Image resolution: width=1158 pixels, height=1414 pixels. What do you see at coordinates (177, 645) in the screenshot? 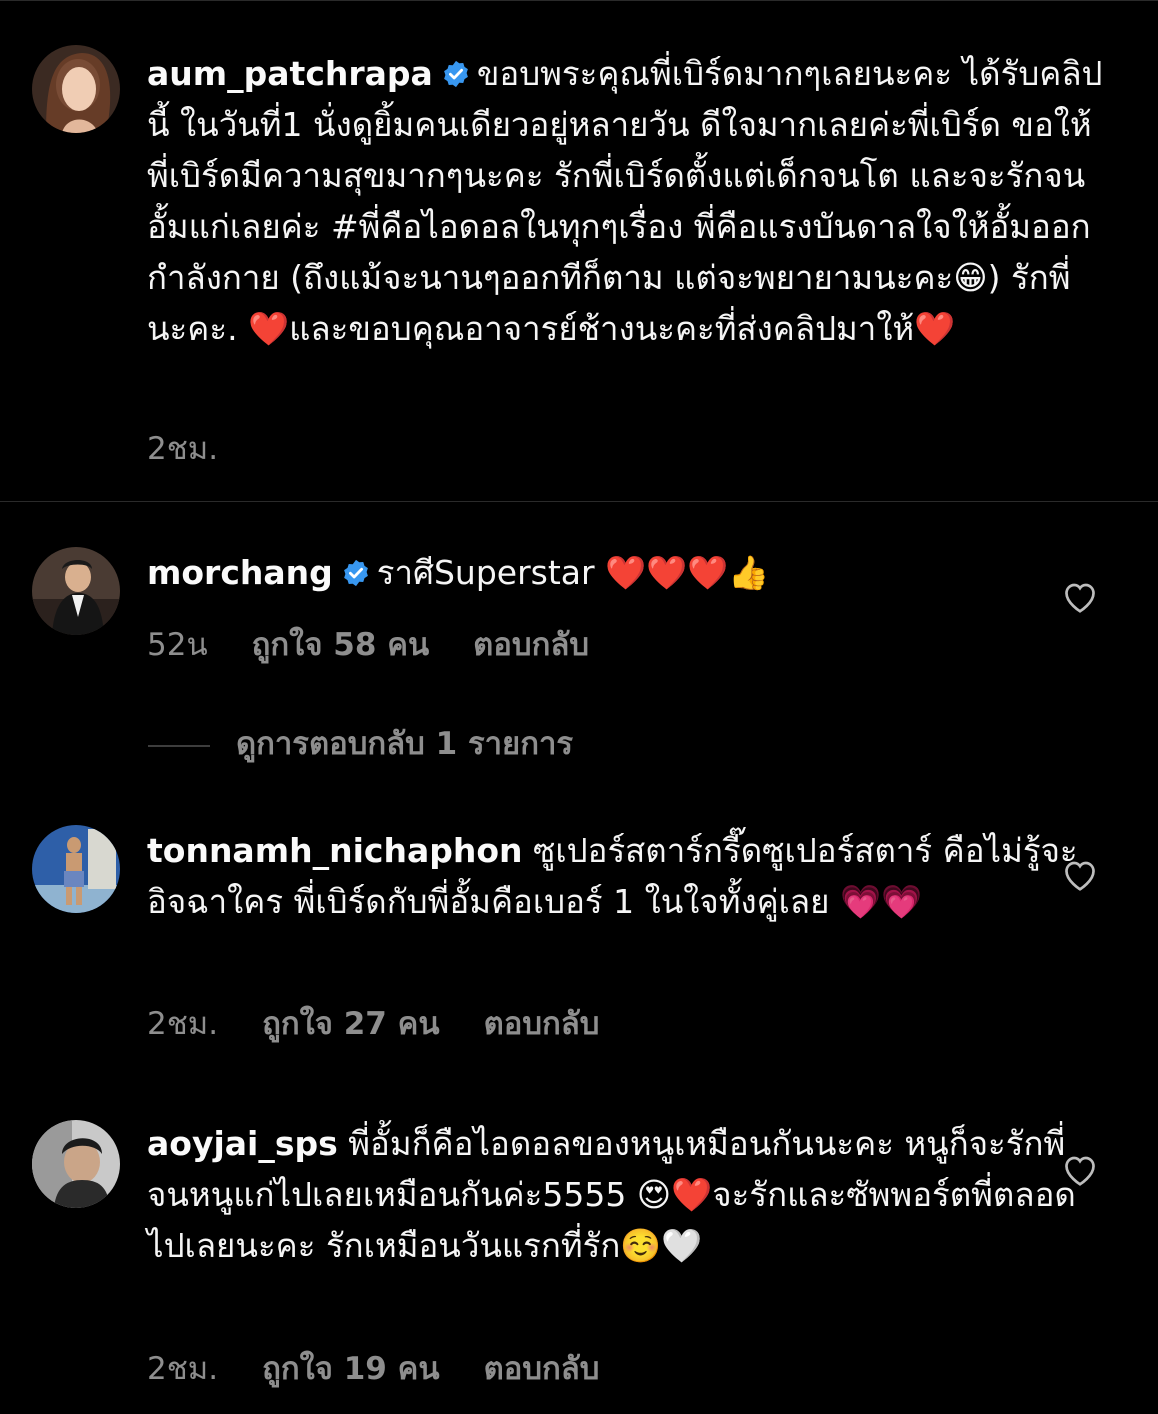
I see `timestamp: 52น` at bounding box center [177, 645].